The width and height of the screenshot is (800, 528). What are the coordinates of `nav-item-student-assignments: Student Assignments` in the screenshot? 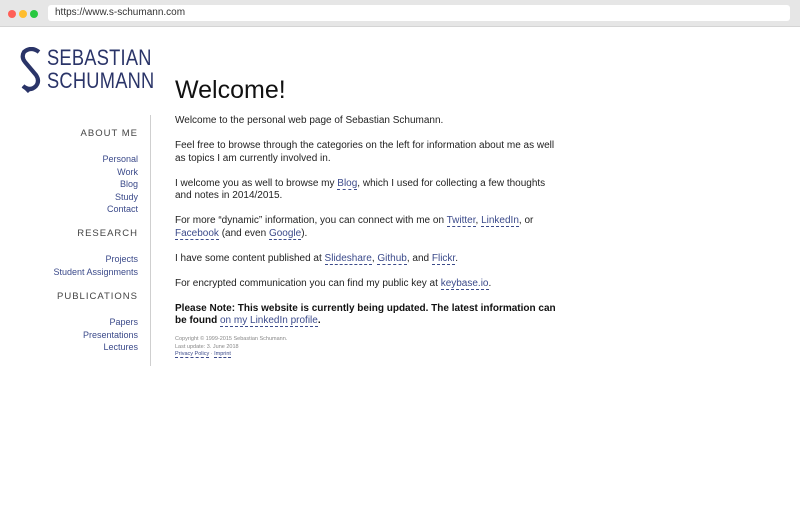 It's located at (69, 272).